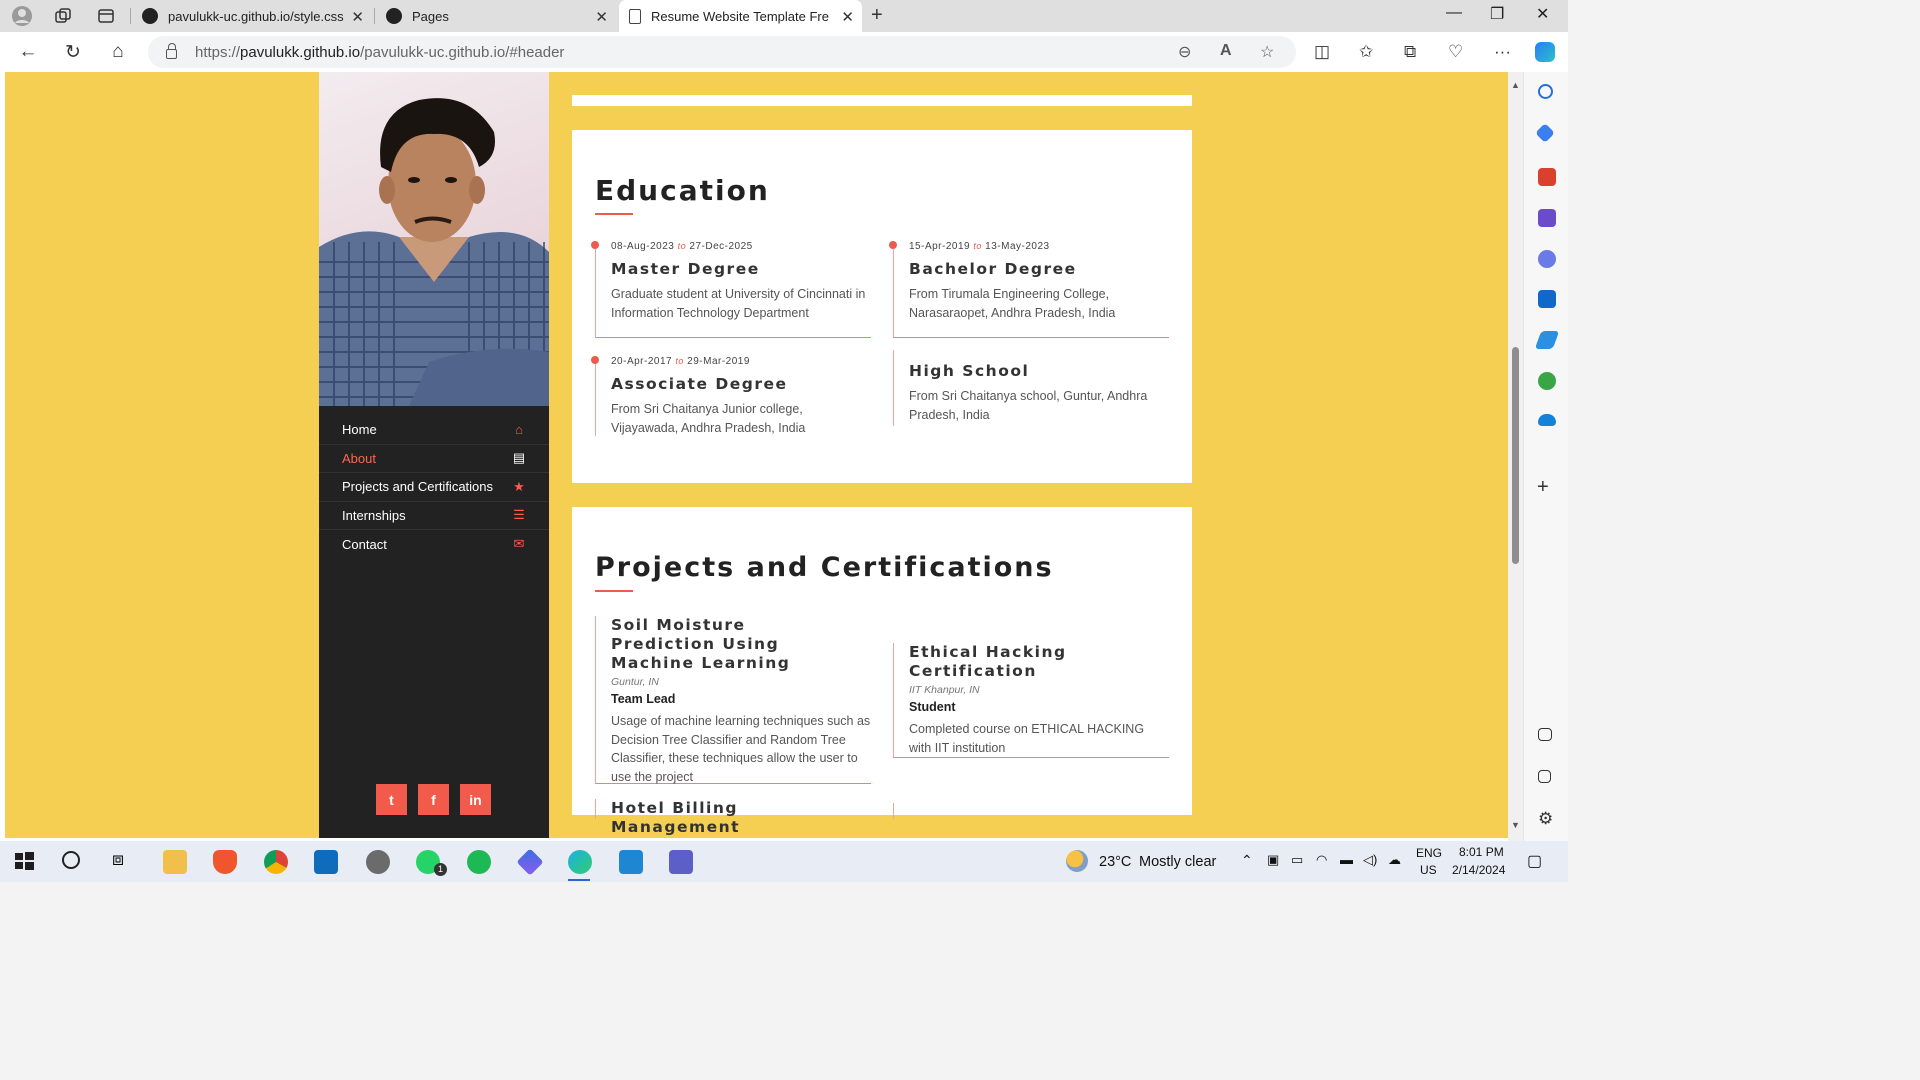 This screenshot has width=1920, height=1080. Describe the element at coordinates (1547, 218) in the screenshot. I see `games-icon` at that location.